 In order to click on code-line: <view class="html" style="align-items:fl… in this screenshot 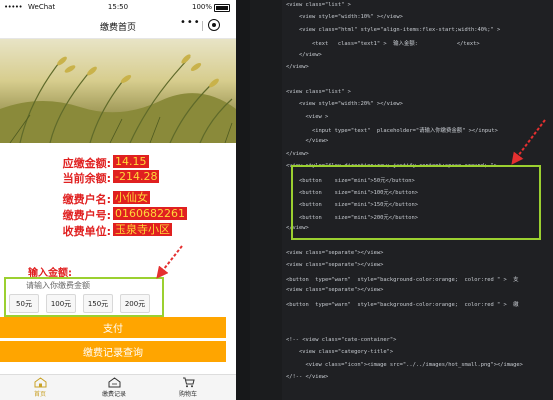, I will do `click(393, 30)`.